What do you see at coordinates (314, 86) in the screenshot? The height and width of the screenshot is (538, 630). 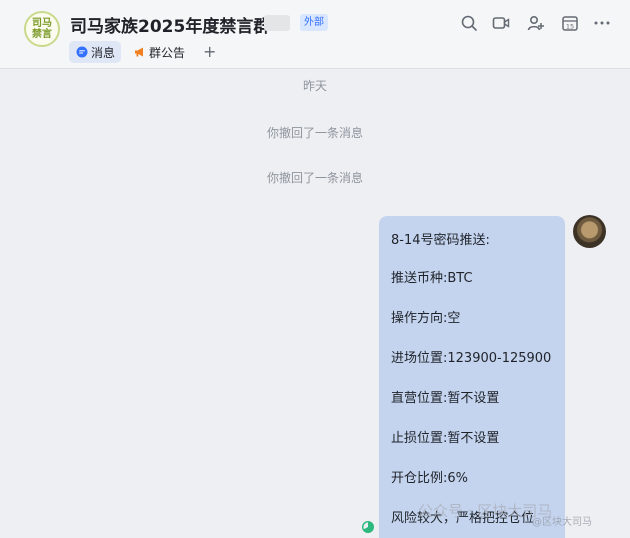 I see `date-separator: 昨天` at bounding box center [314, 86].